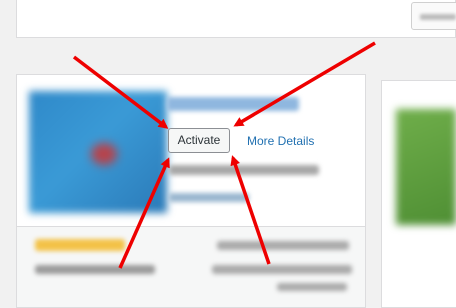  I want to click on arrow-bottom-left, so click(144, 213).